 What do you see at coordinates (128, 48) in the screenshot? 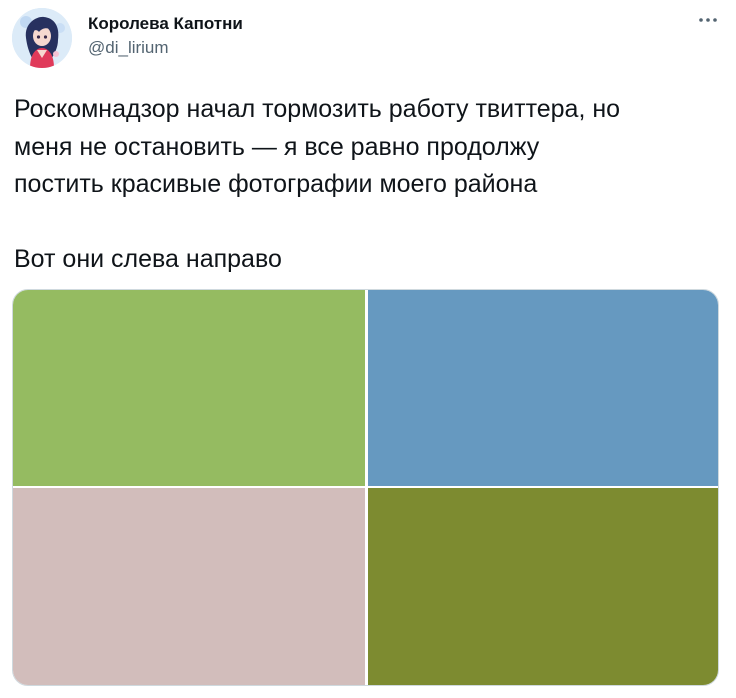
I see `user-handle: @di_lirium` at bounding box center [128, 48].